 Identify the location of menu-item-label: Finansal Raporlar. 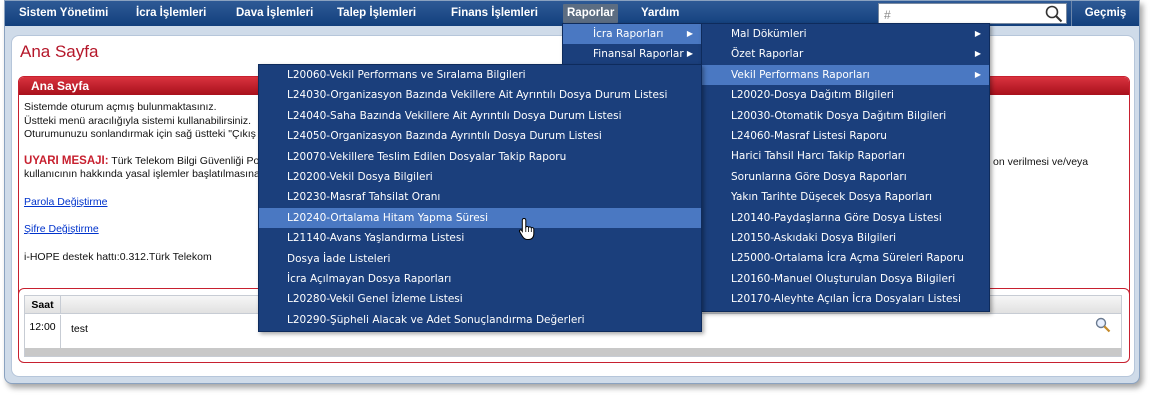
(638, 54).